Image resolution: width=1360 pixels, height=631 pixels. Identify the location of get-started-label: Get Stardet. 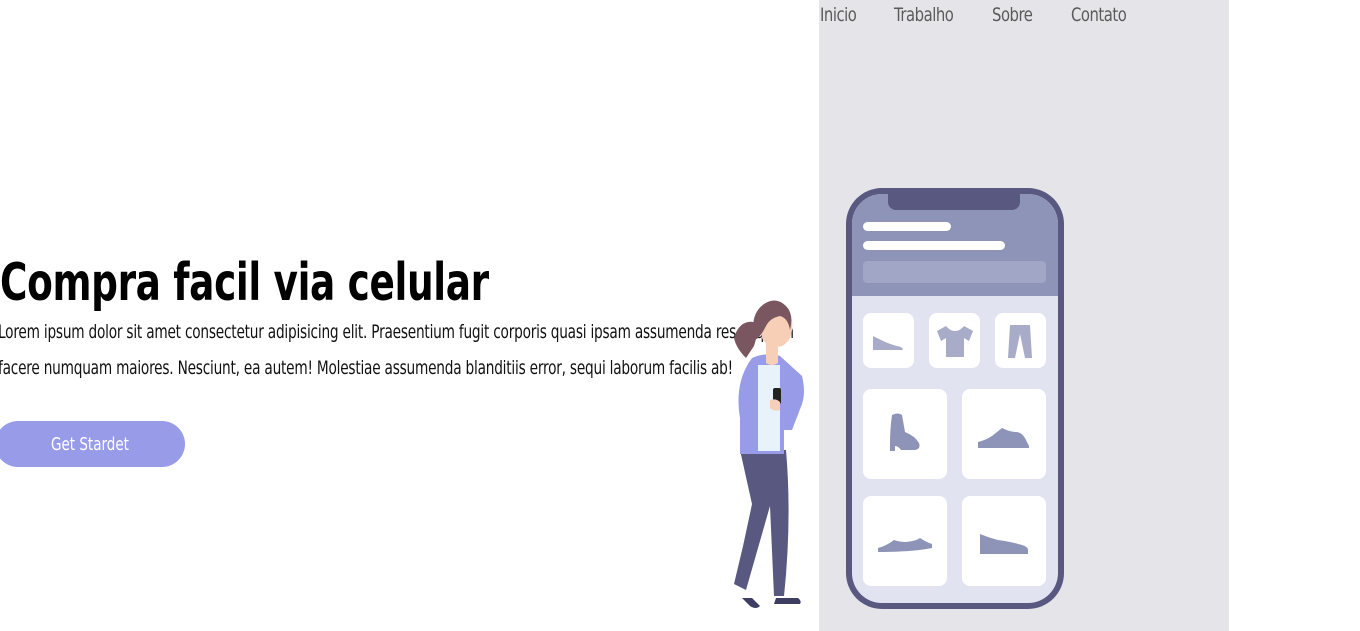
(90, 444).